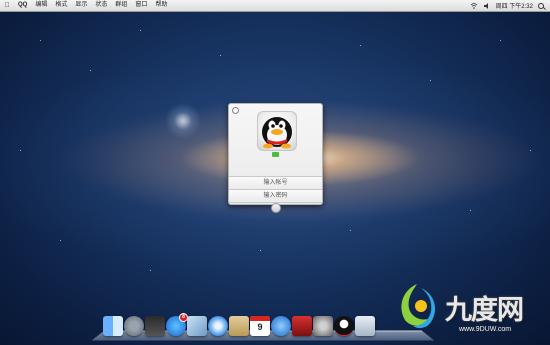 This screenshot has height=345, width=550. Describe the element at coordinates (302, 326) in the screenshot. I see `photo-booth-icon` at that location.